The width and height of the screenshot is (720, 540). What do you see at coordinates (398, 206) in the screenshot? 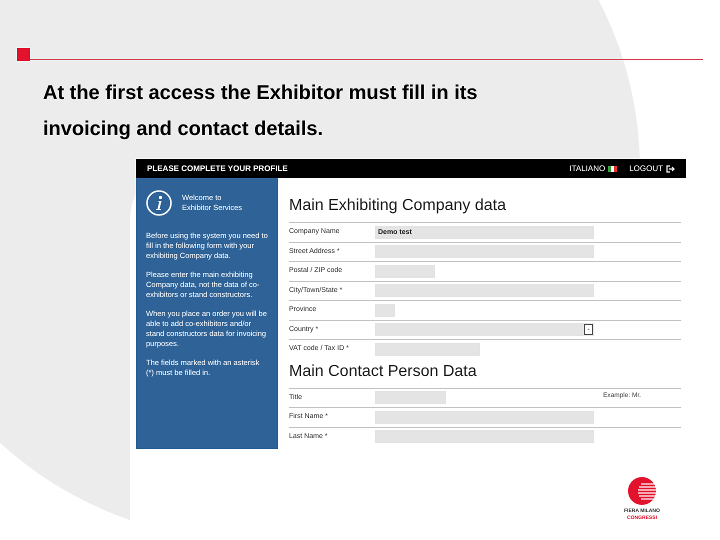
I see `section-heading: Main Exhibiting Company data` at bounding box center [398, 206].